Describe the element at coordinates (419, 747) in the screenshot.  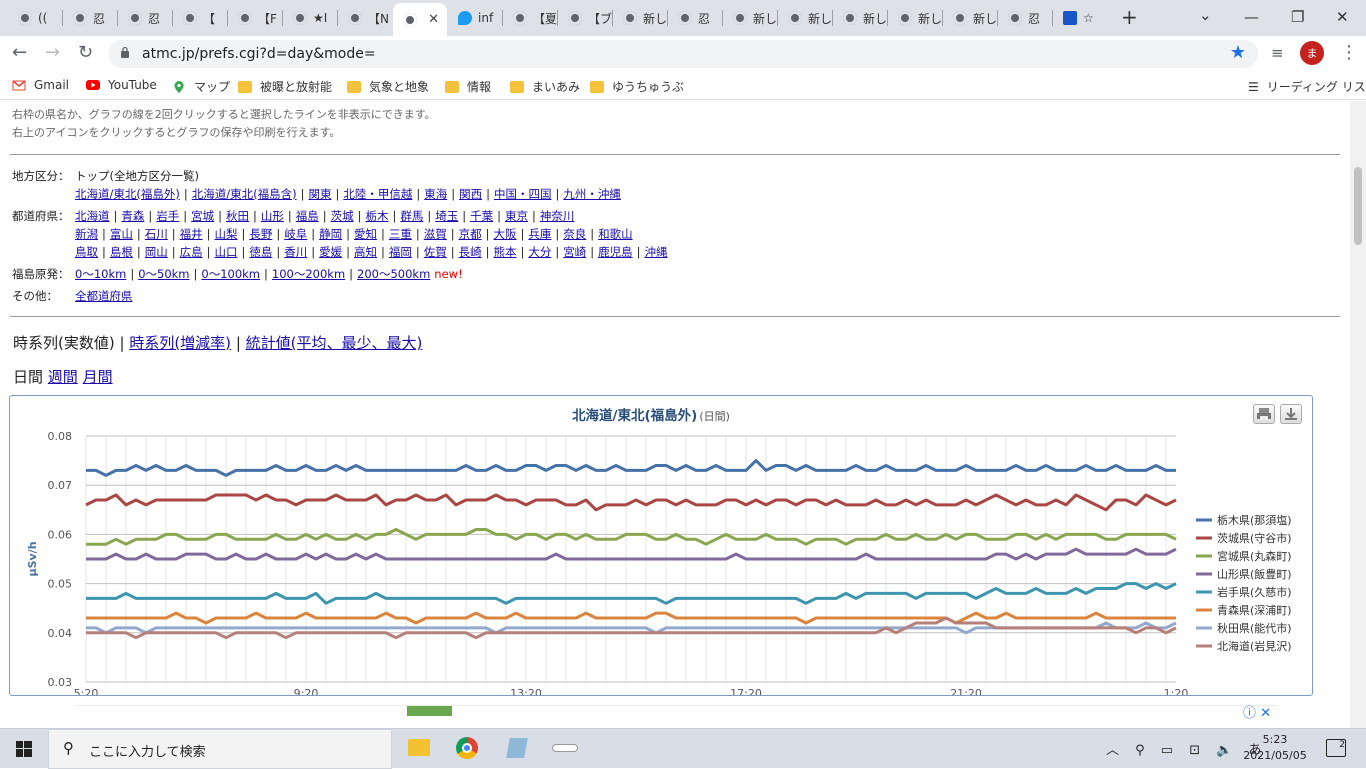
I see `file-explorer-icon` at that location.